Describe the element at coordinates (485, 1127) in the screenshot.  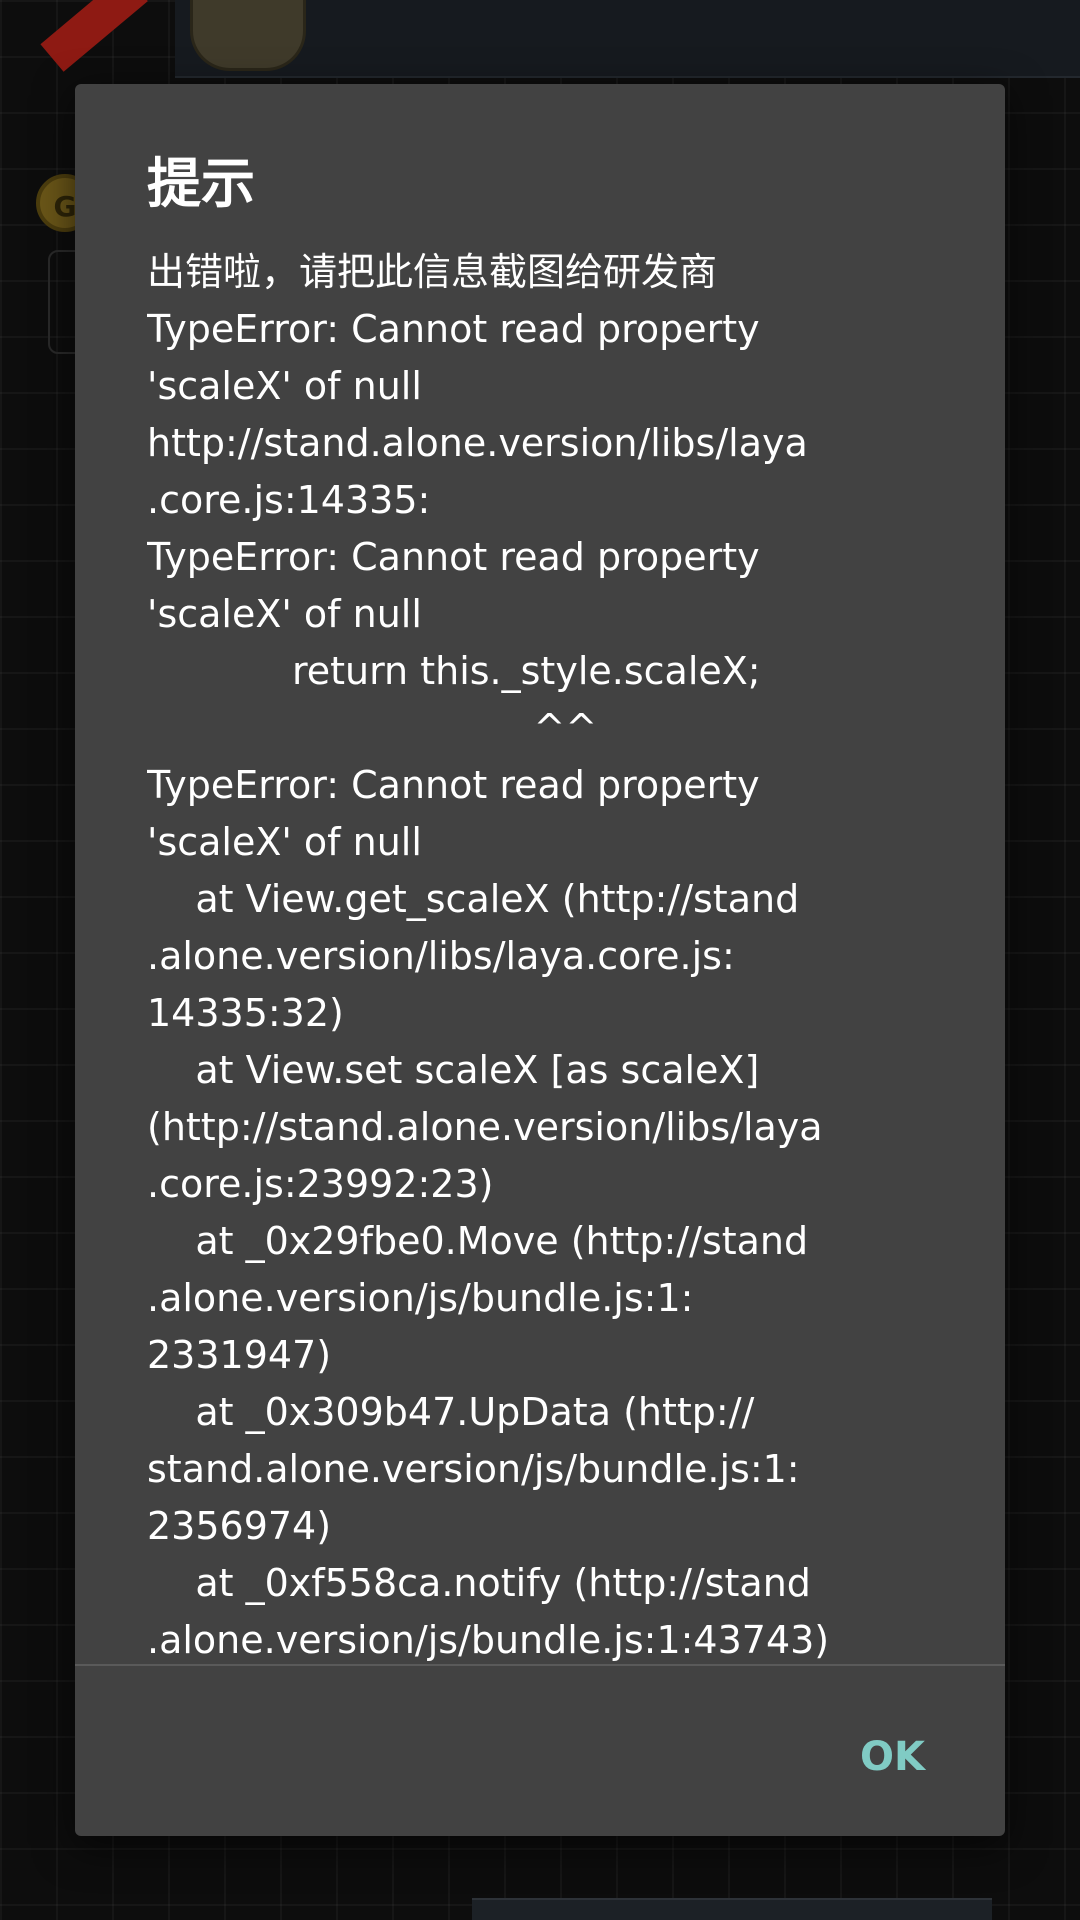
I see `dialog-message-line: (http://stand.alone.version/libs/laya` at that location.